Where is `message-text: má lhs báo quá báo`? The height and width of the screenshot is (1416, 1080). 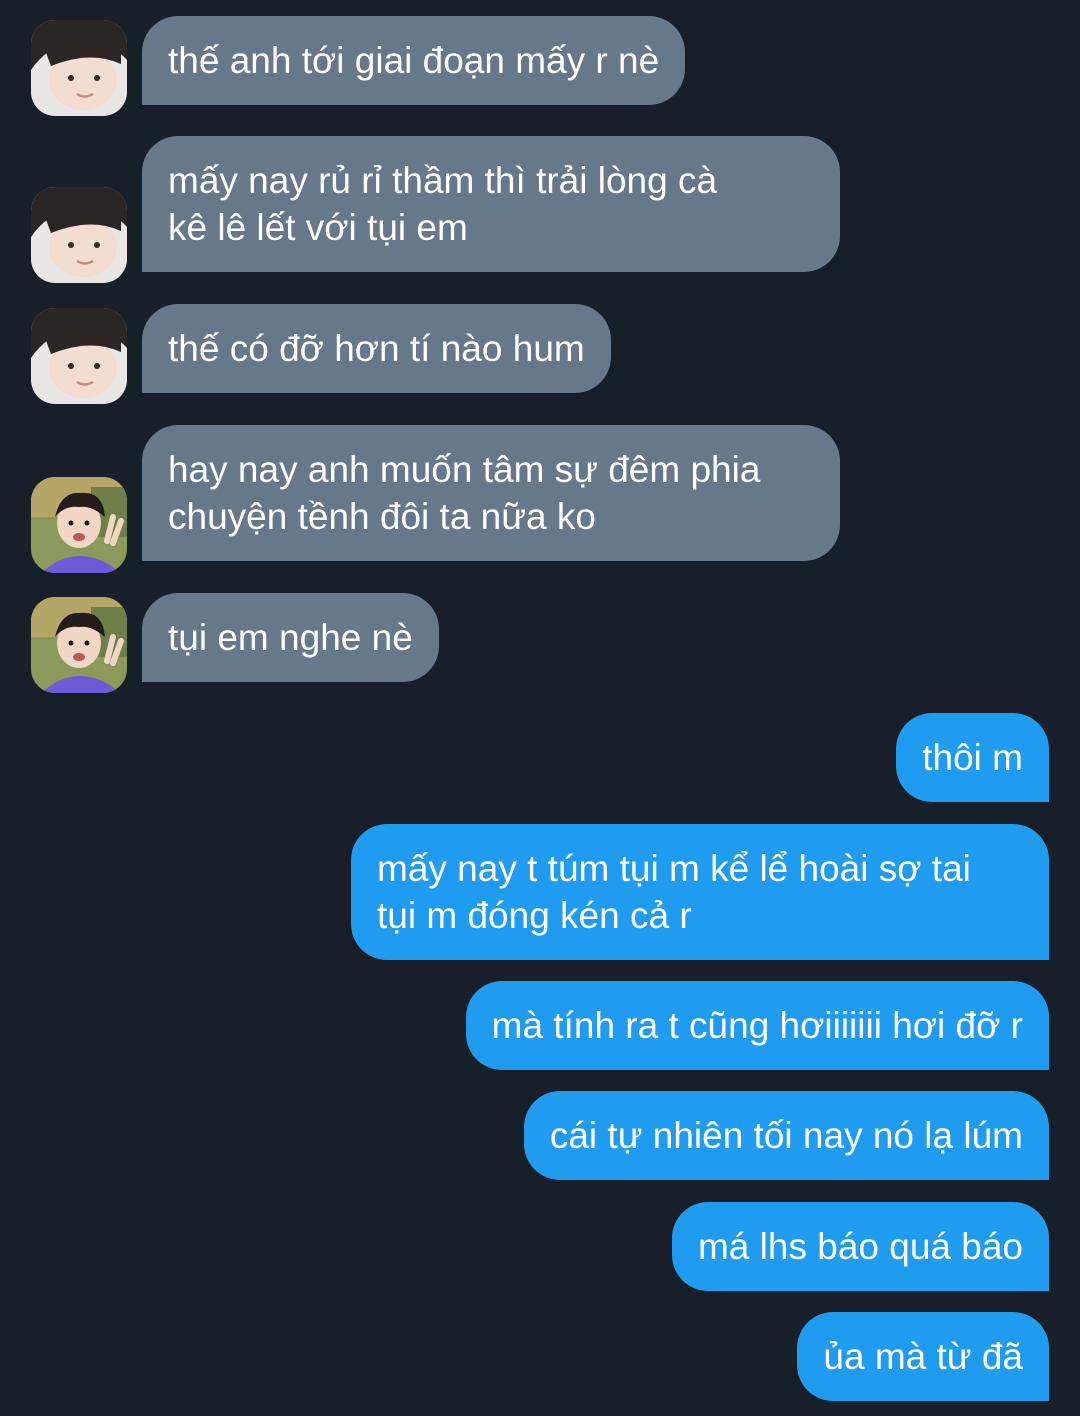 message-text: má lhs báo quá báo is located at coordinates (860, 1246).